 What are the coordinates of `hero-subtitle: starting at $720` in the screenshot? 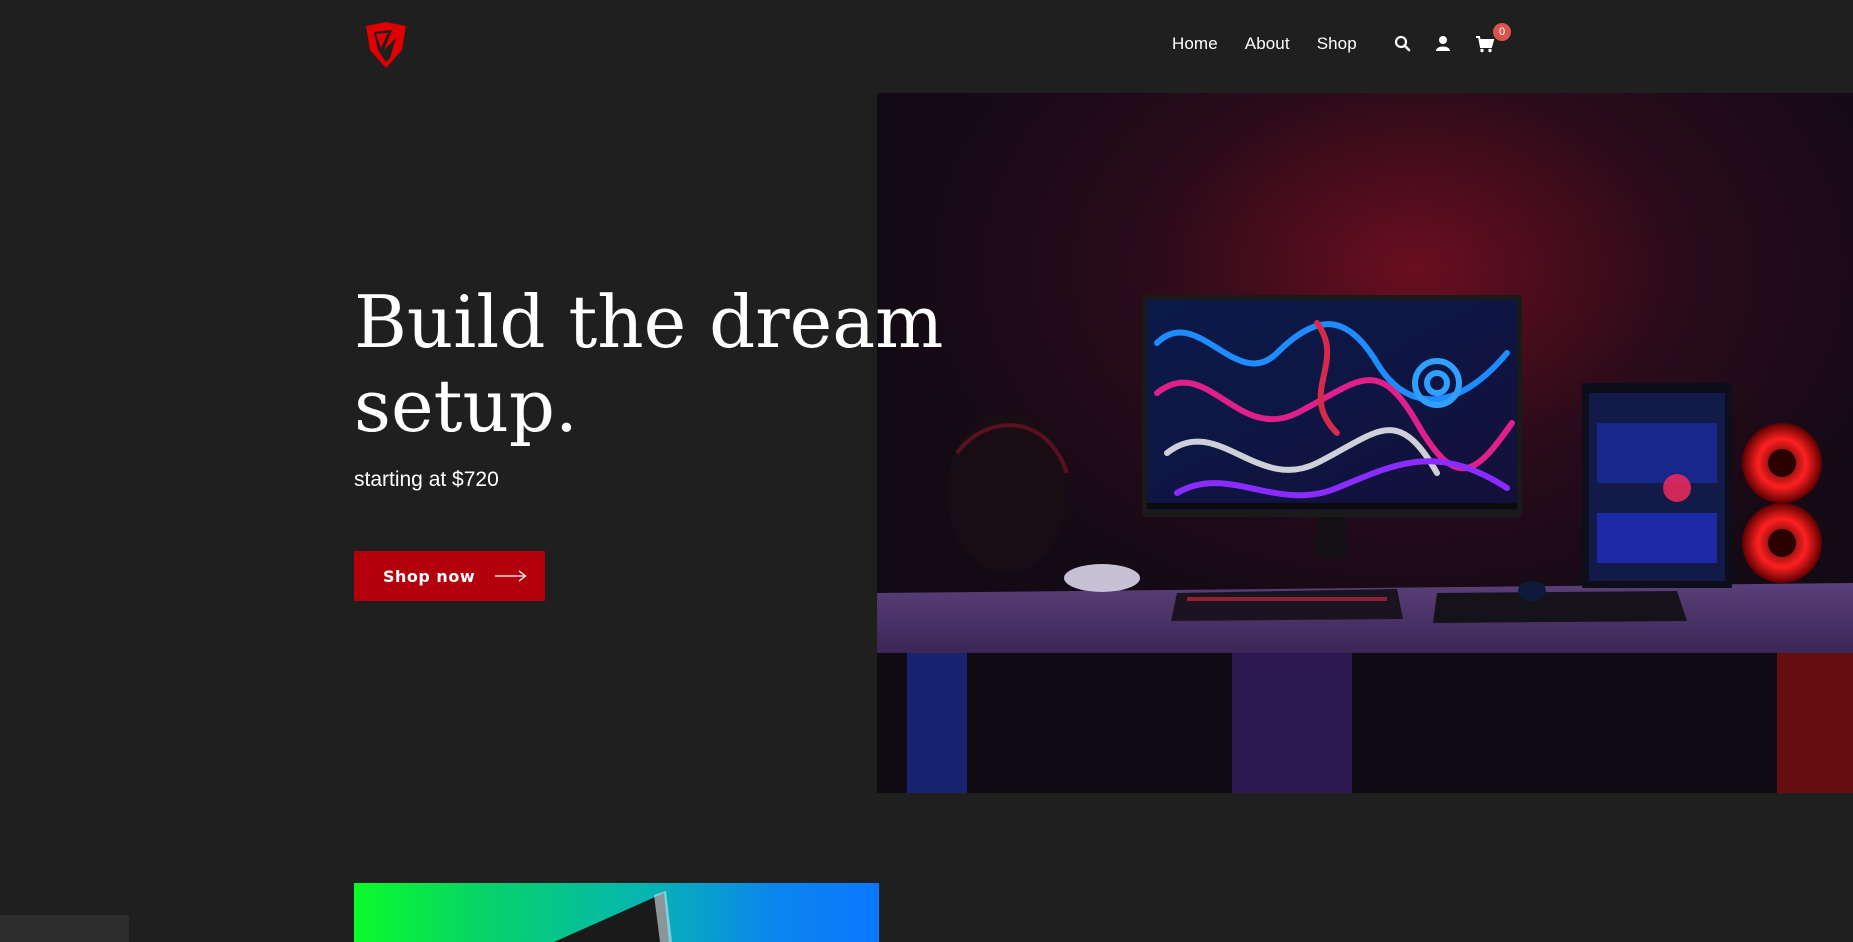 It's located at (426, 479).